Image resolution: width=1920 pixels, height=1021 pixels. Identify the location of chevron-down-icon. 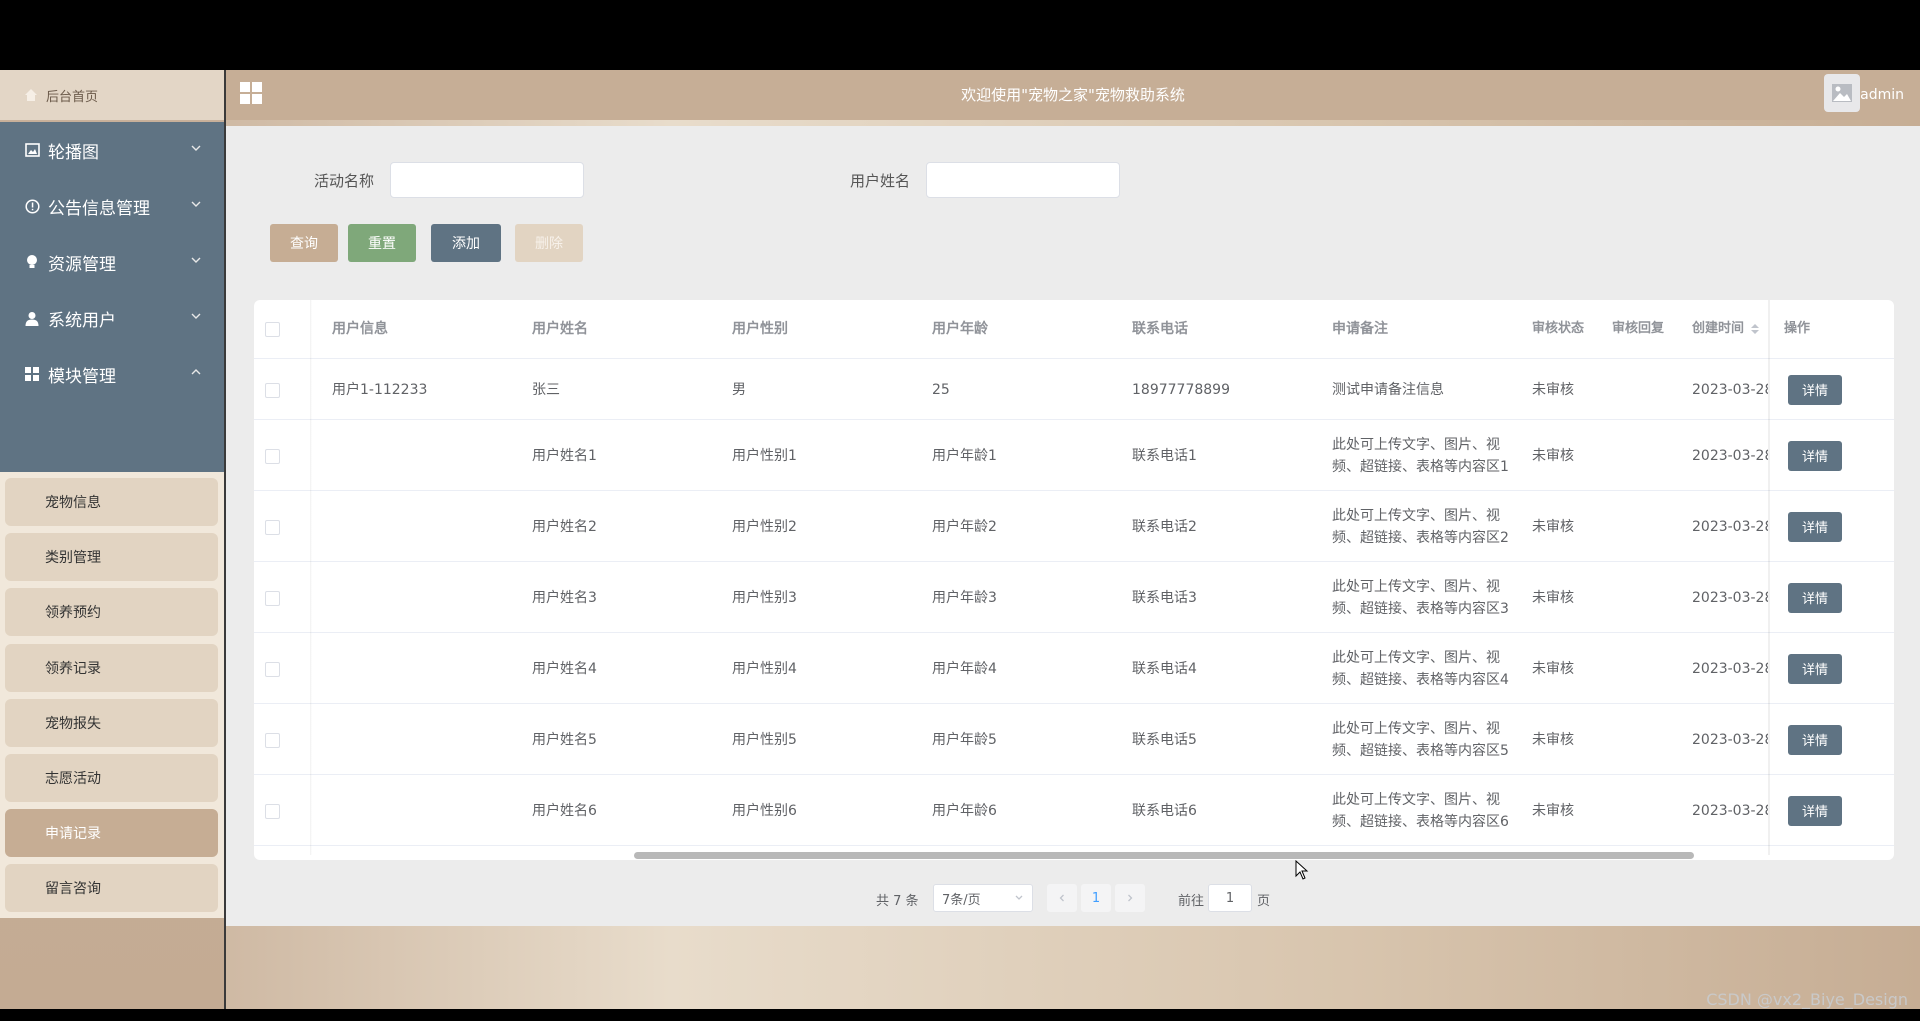
(196, 316).